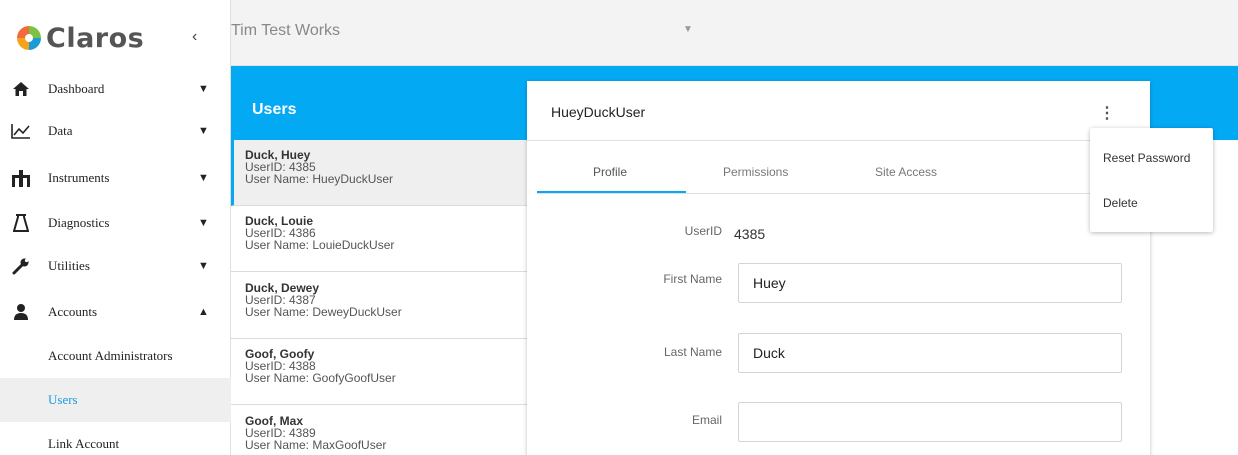  I want to click on claros-logo-icon, so click(29, 38).